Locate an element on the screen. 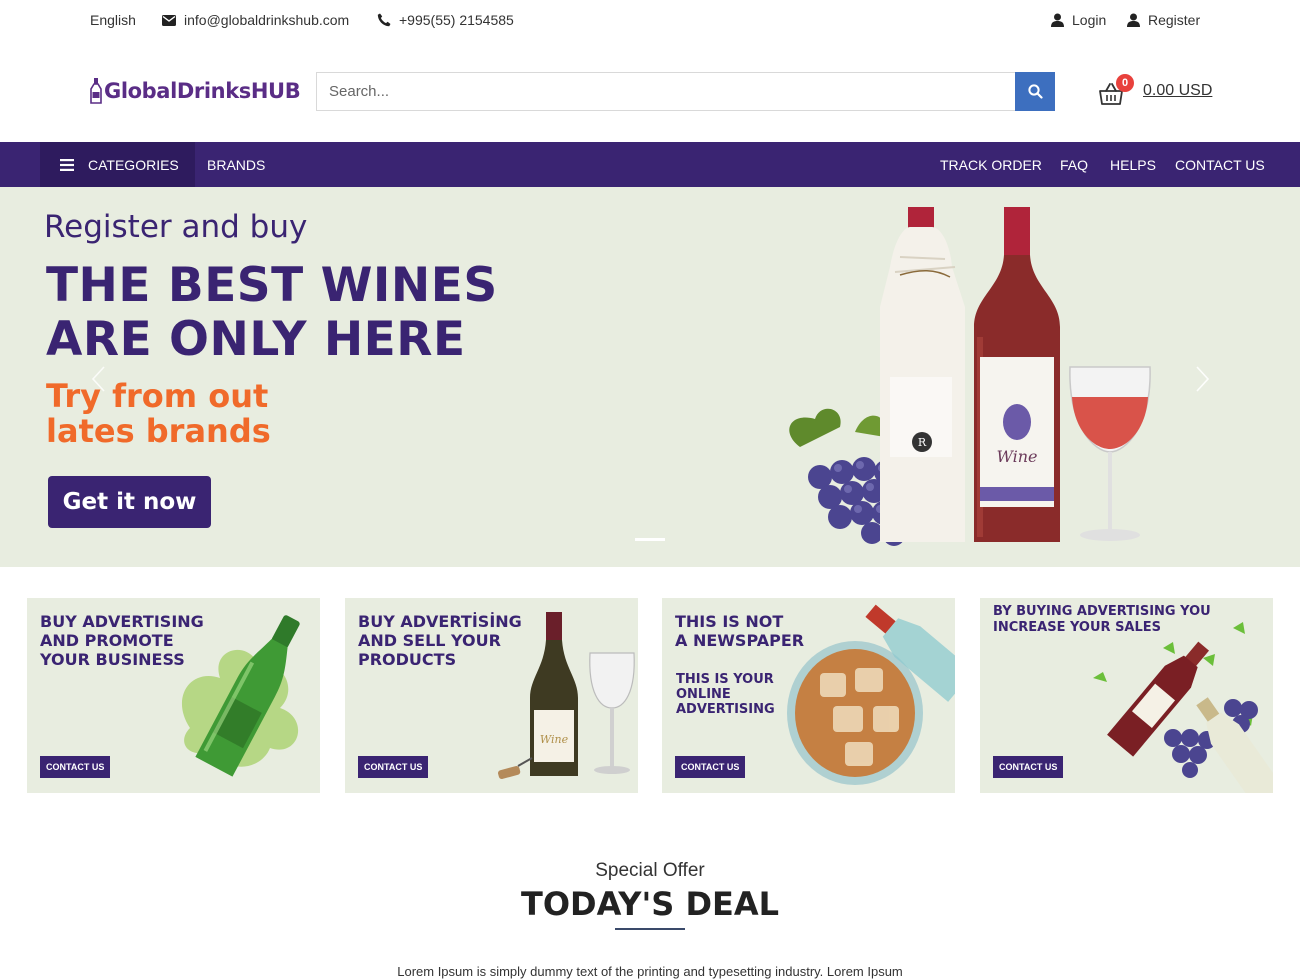  site-logo: GlobalDrinksHUB is located at coordinates (195, 91).